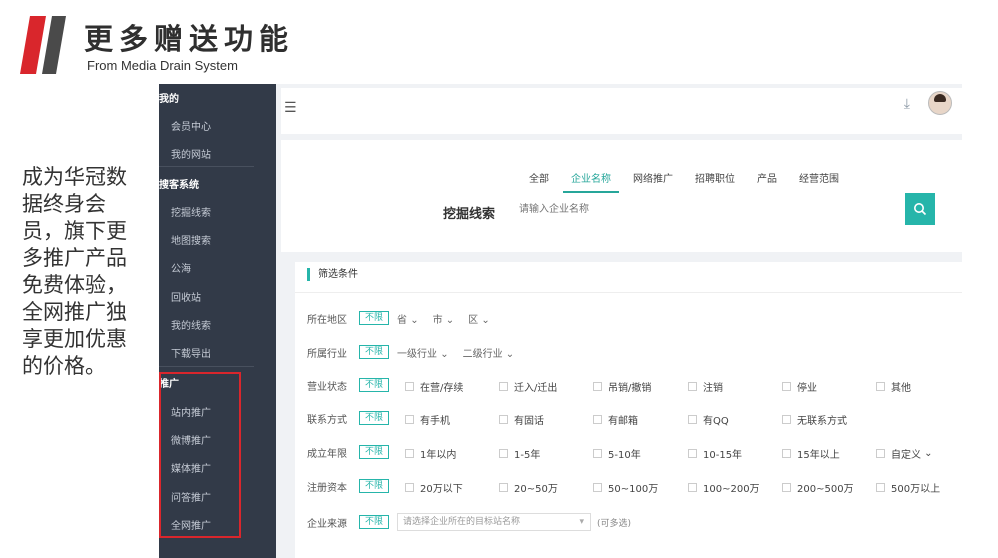 This screenshot has width=998, height=558. What do you see at coordinates (494, 522) in the screenshot?
I see `source-site-select: 请选择企业所在的目标站名称` at bounding box center [494, 522].